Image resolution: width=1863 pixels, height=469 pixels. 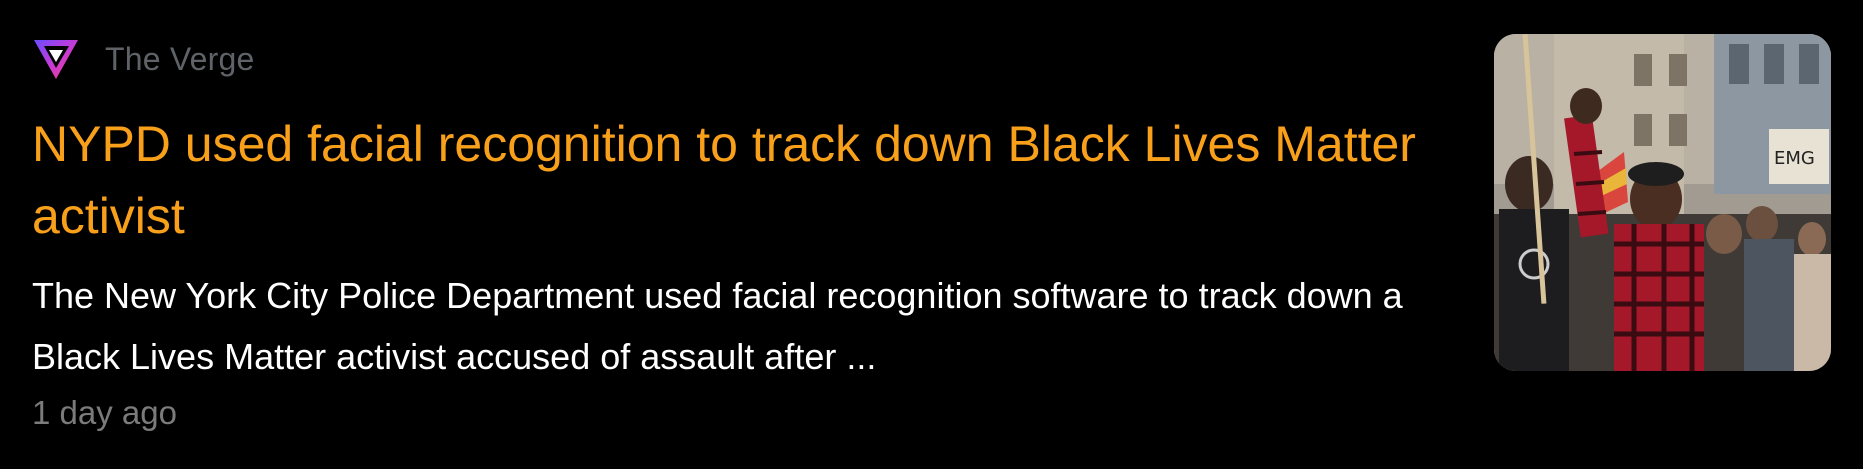 I want to click on protest-photo-image: EMG, so click(x=1662, y=202).